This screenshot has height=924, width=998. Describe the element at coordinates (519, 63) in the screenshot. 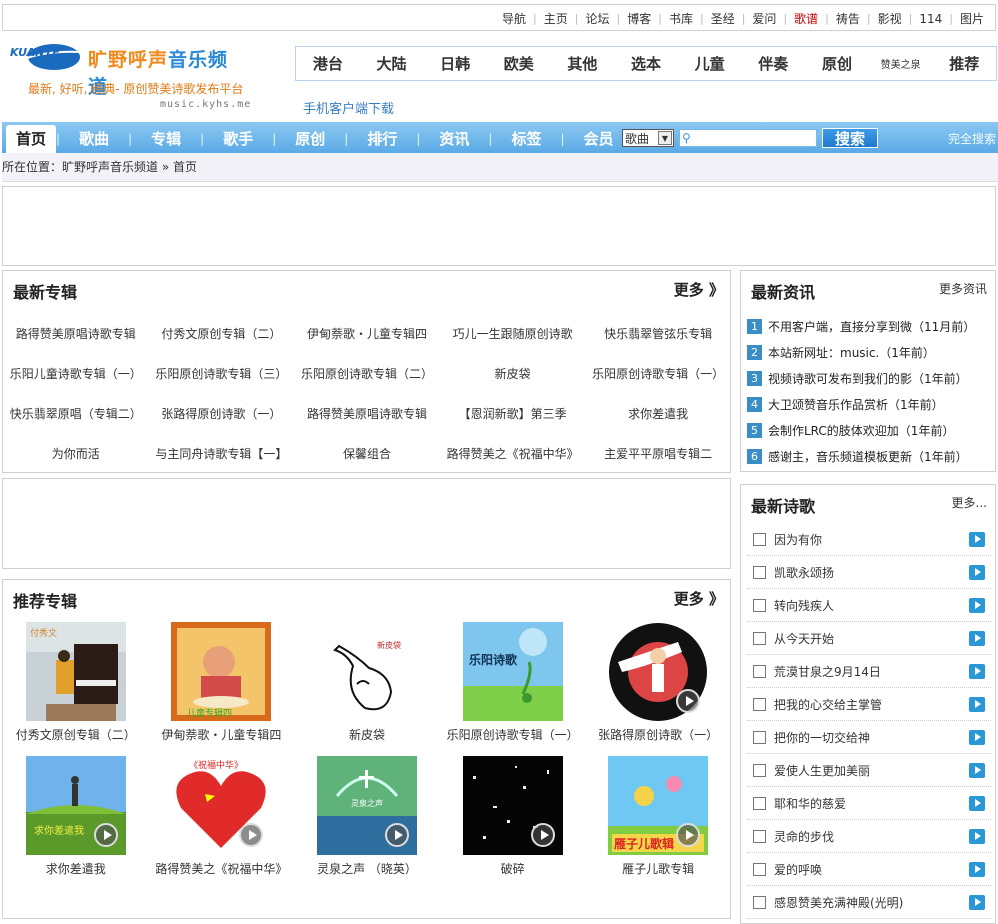

I see `category-link: 欧美` at that location.